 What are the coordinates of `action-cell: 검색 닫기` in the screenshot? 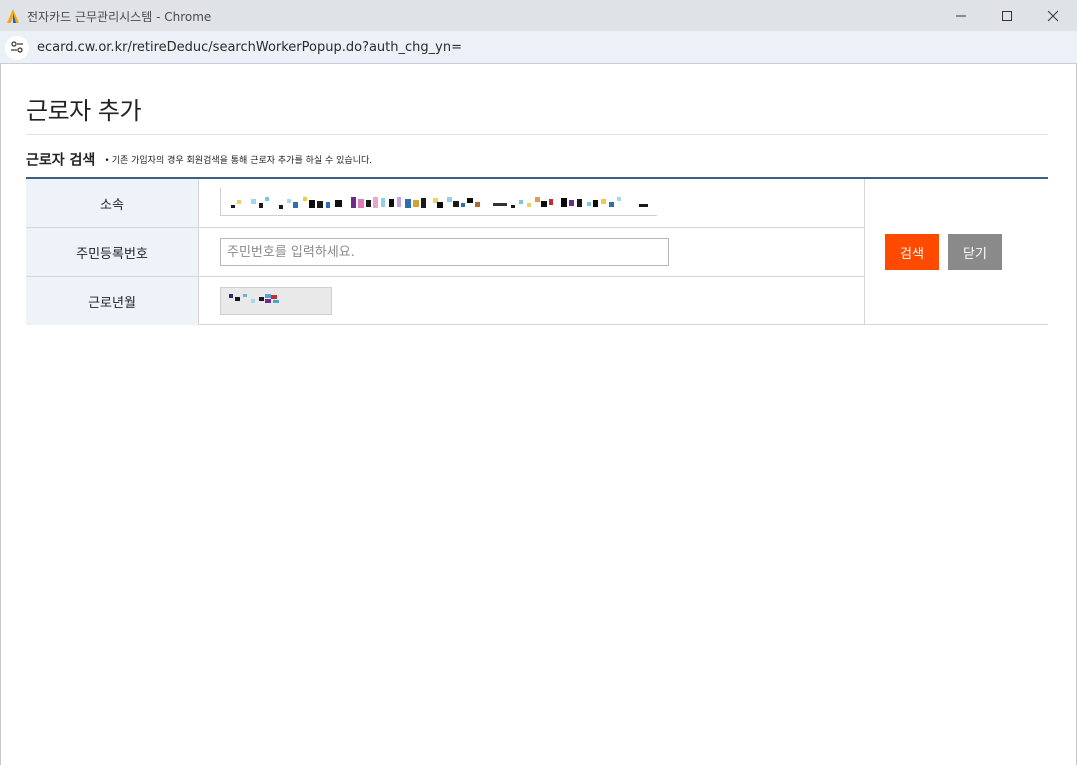 It's located at (956, 252).